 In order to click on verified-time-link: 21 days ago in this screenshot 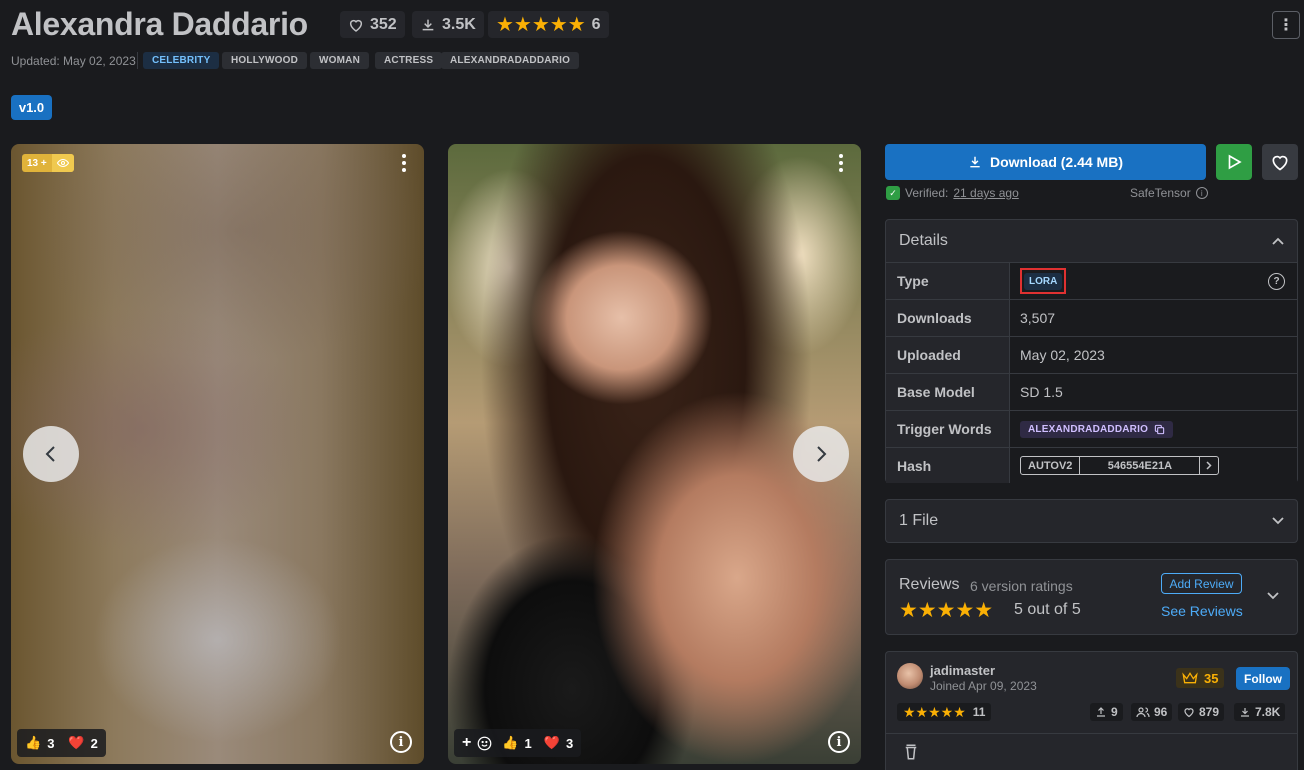, I will do `click(985, 193)`.